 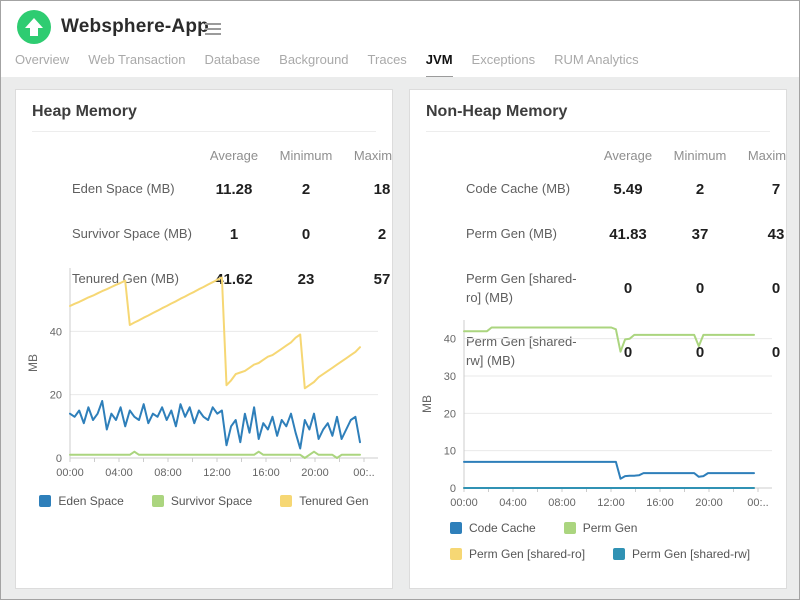 I want to click on tab-traces: Traces, so click(x=387, y=65).